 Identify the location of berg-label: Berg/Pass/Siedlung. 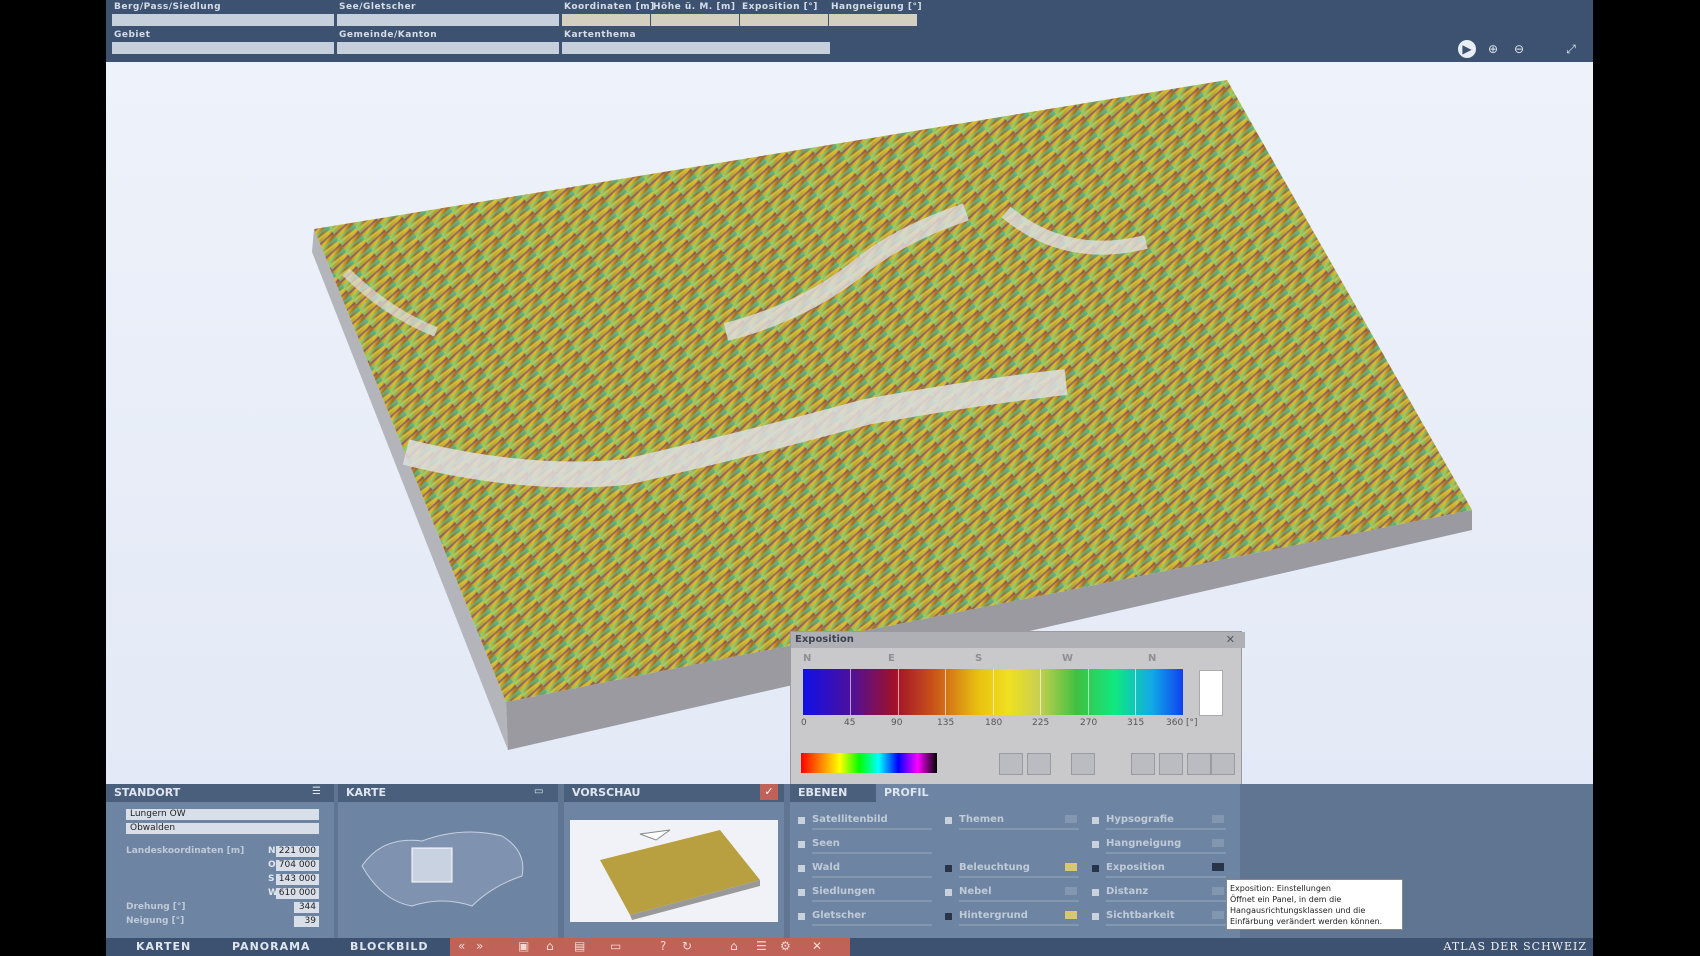
(168, 7).